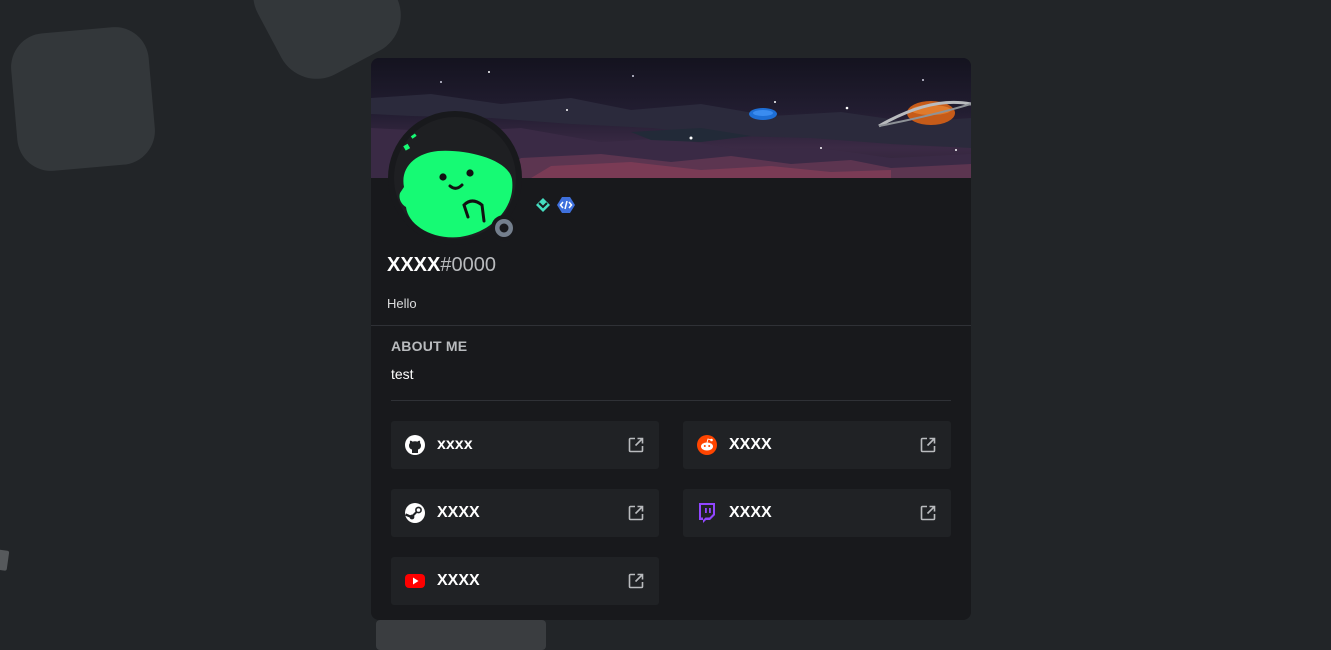 Image resolution: width=1331 pixels, height=650 pixels. I want to click on connection-github: xxxx, so click(525, 445).